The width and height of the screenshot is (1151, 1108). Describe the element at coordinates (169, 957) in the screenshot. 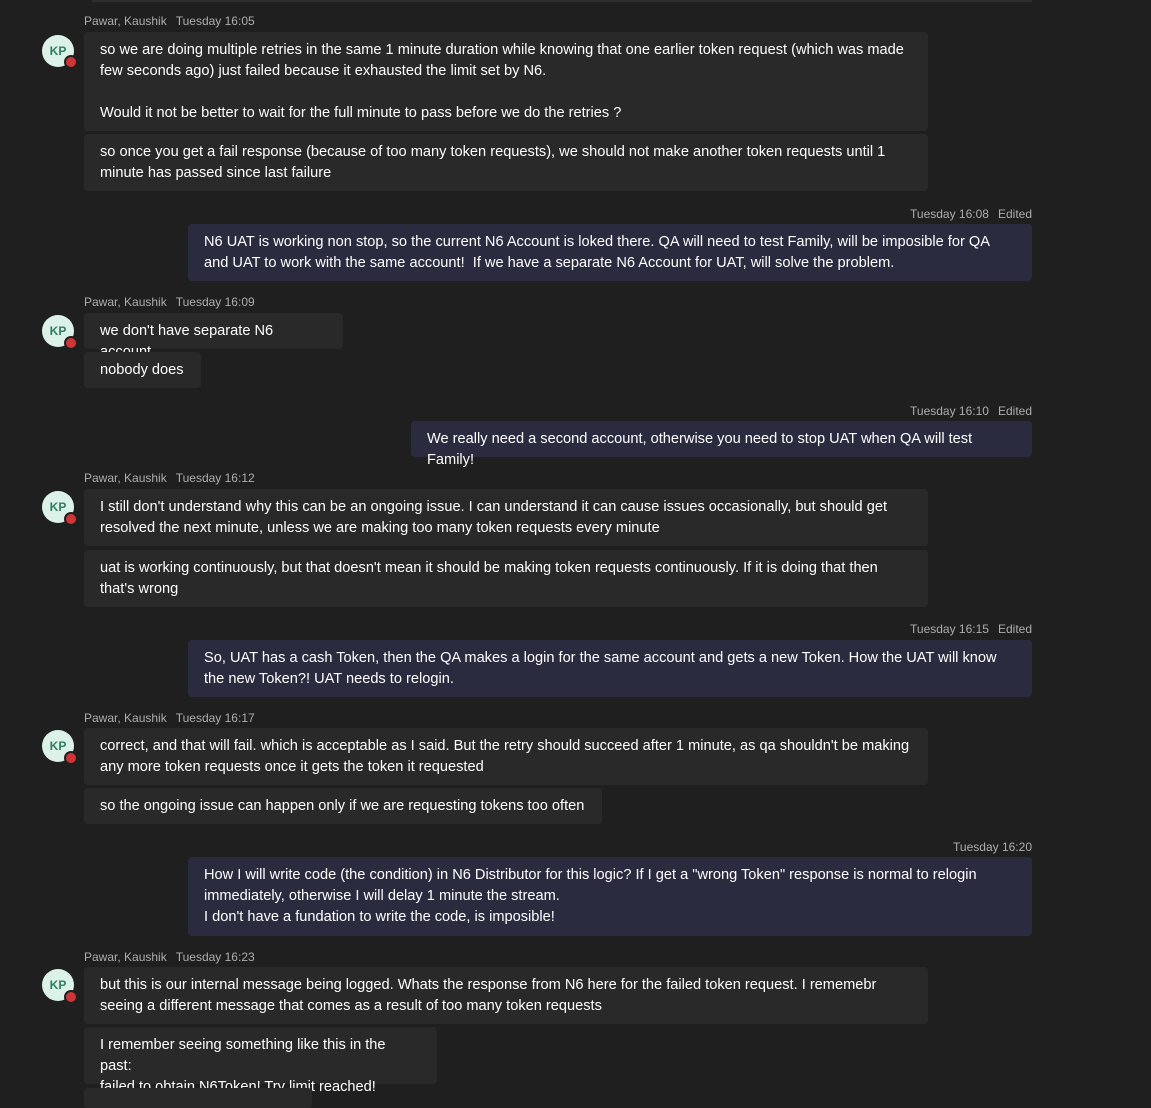

I see `message-header: Pawar, Kaushik Tuesday 16:23` at that location.